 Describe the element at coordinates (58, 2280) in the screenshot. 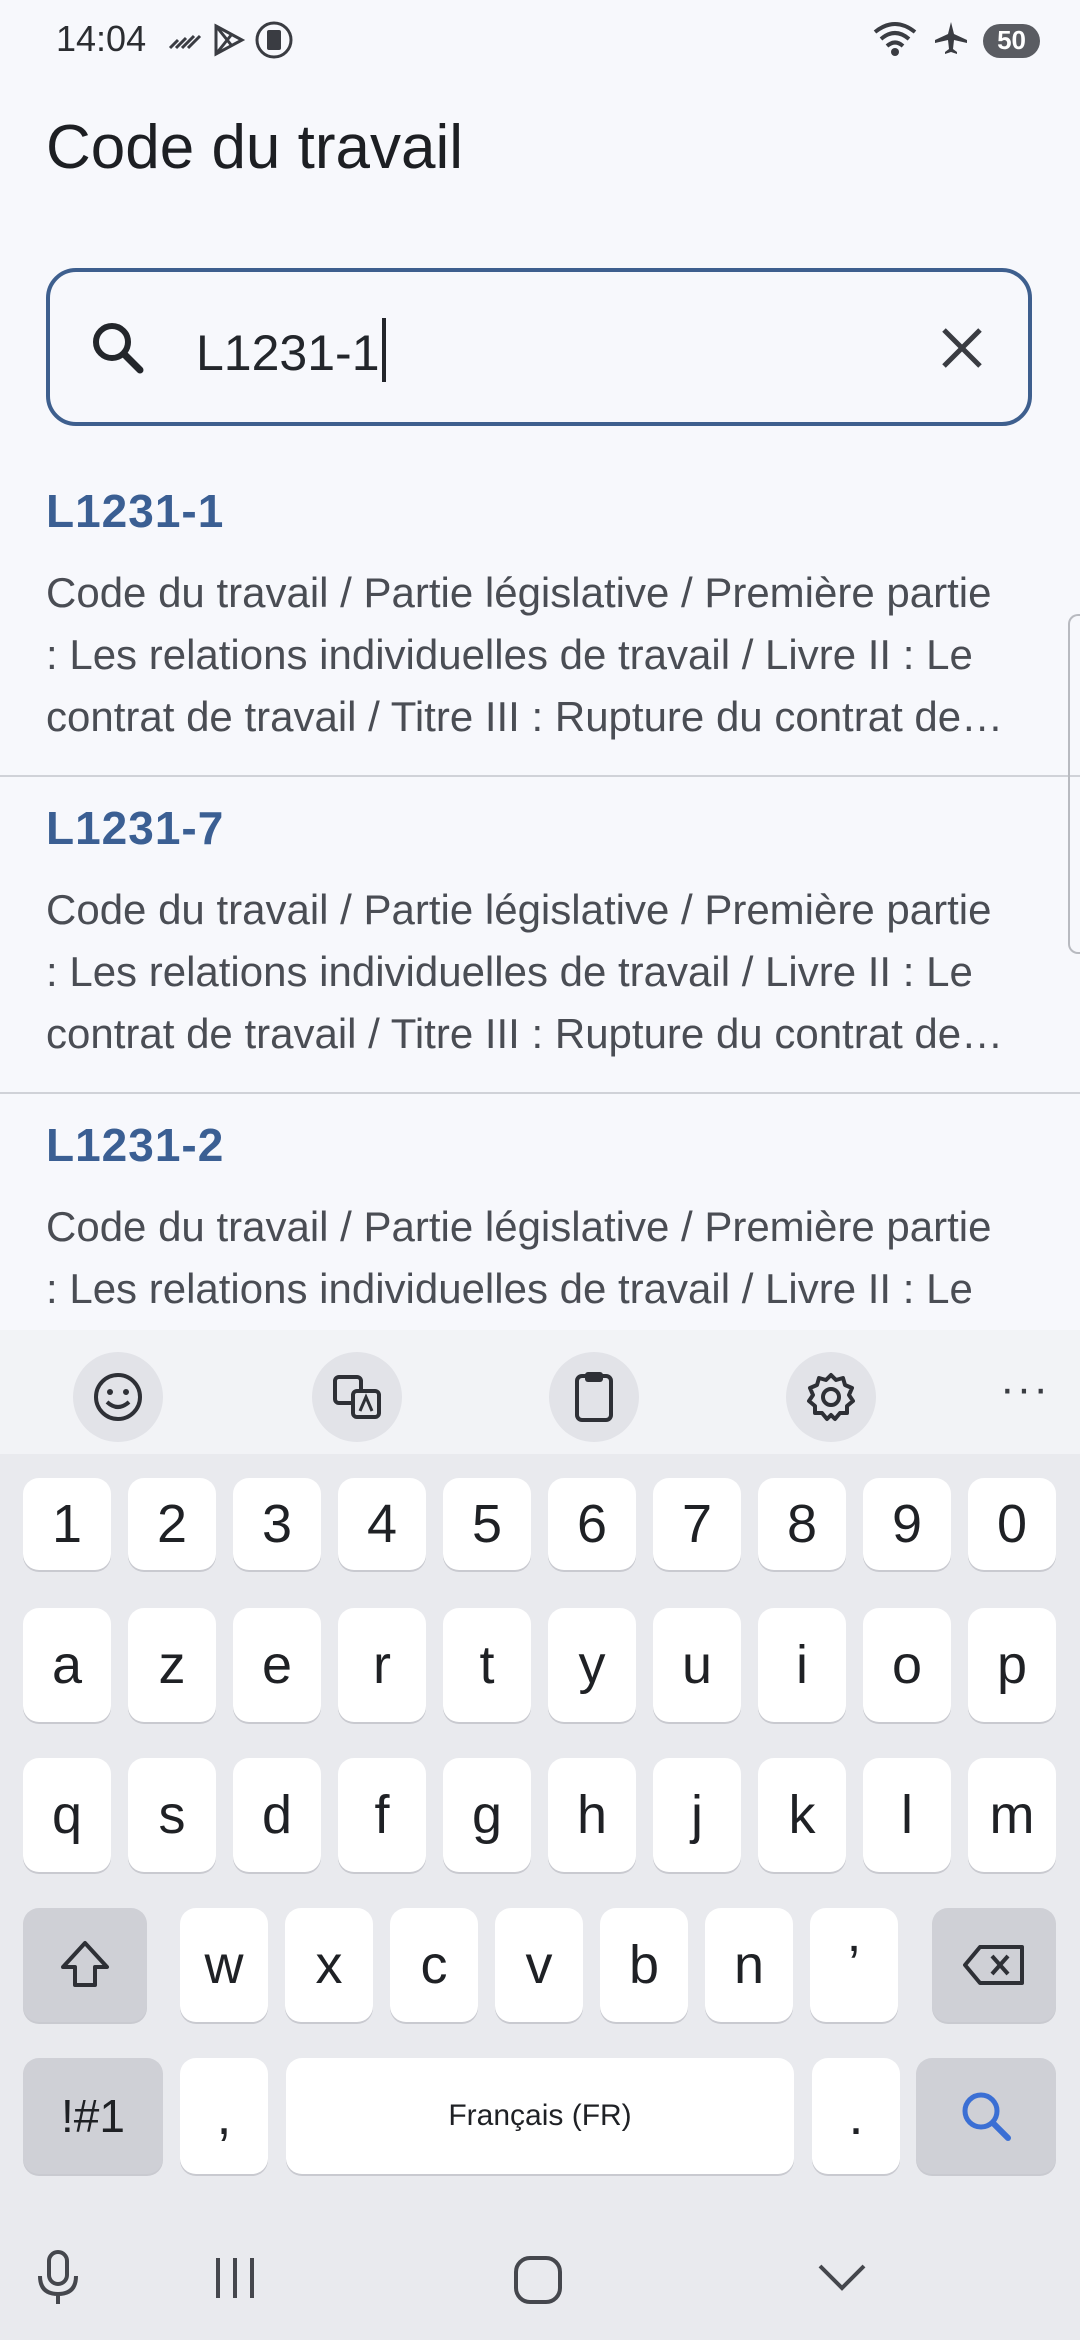

I see `microphone-icon` at that location.